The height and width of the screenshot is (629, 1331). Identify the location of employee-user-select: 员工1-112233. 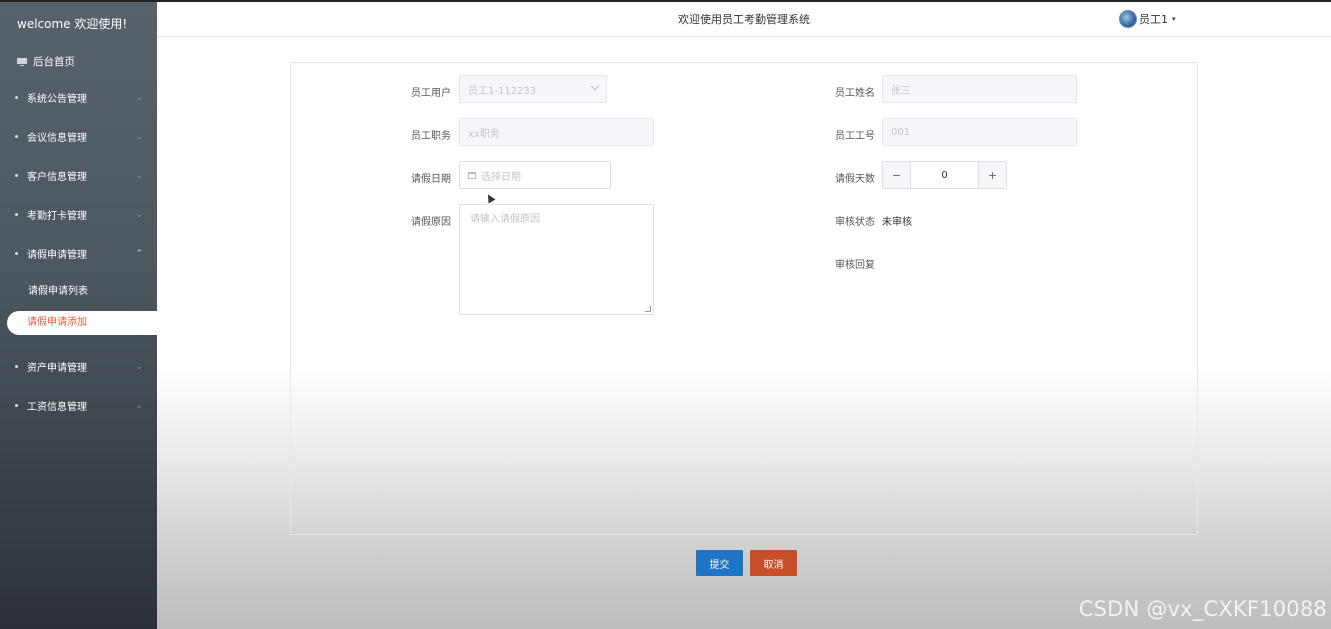
(533, 89).